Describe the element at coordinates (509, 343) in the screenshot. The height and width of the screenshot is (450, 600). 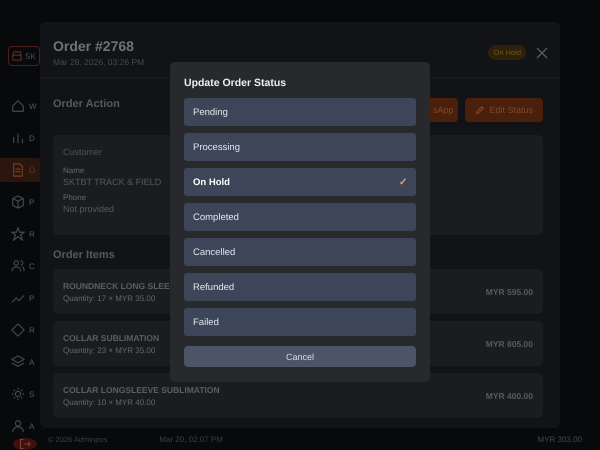
I see `item-total: MYR 805.00` at that location.